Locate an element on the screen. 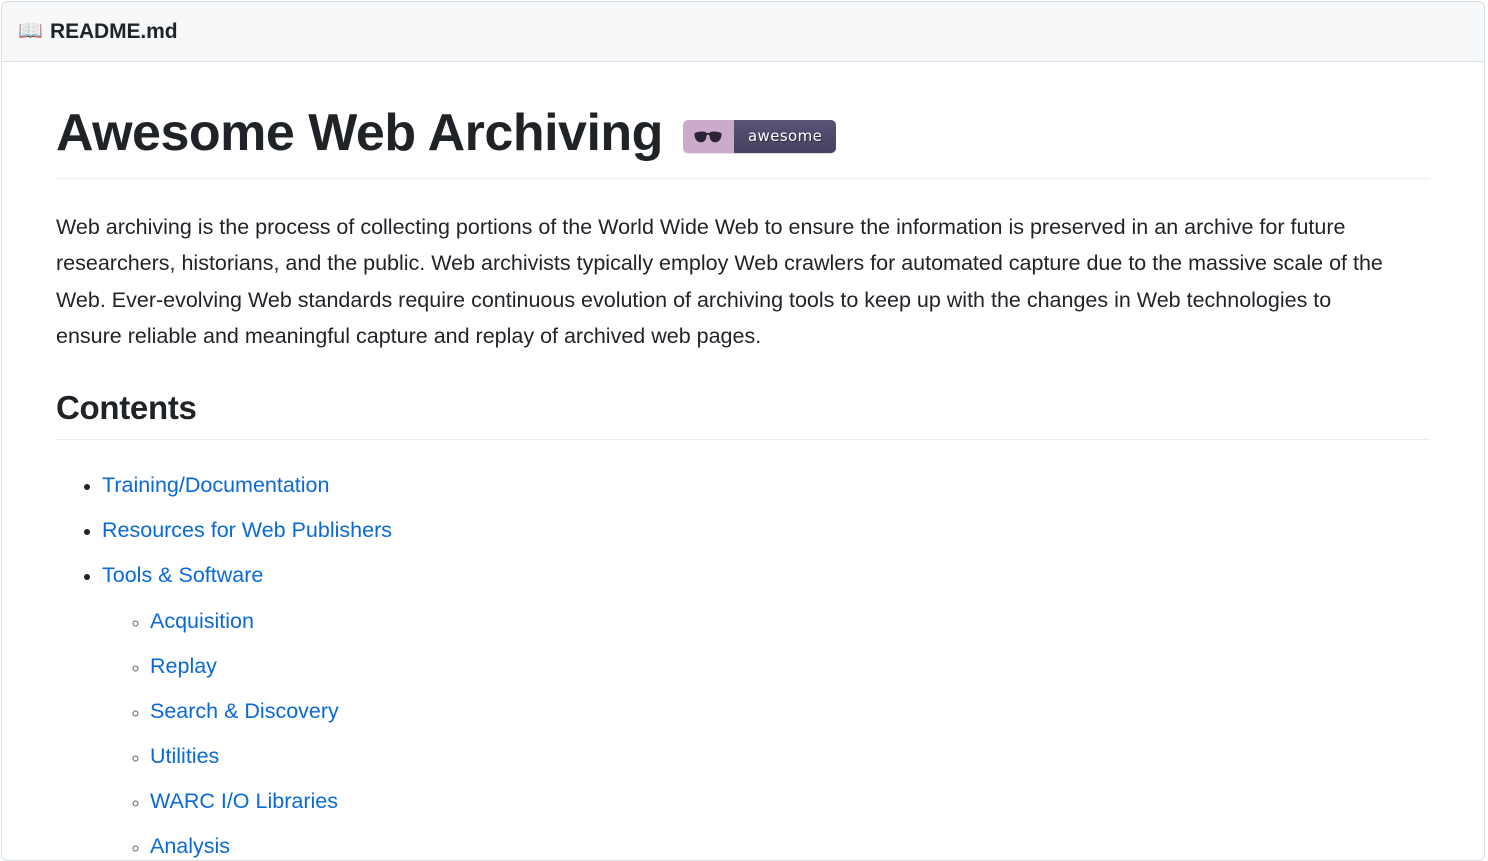  list-item: Acquisition is located at coordinates (790, 621).